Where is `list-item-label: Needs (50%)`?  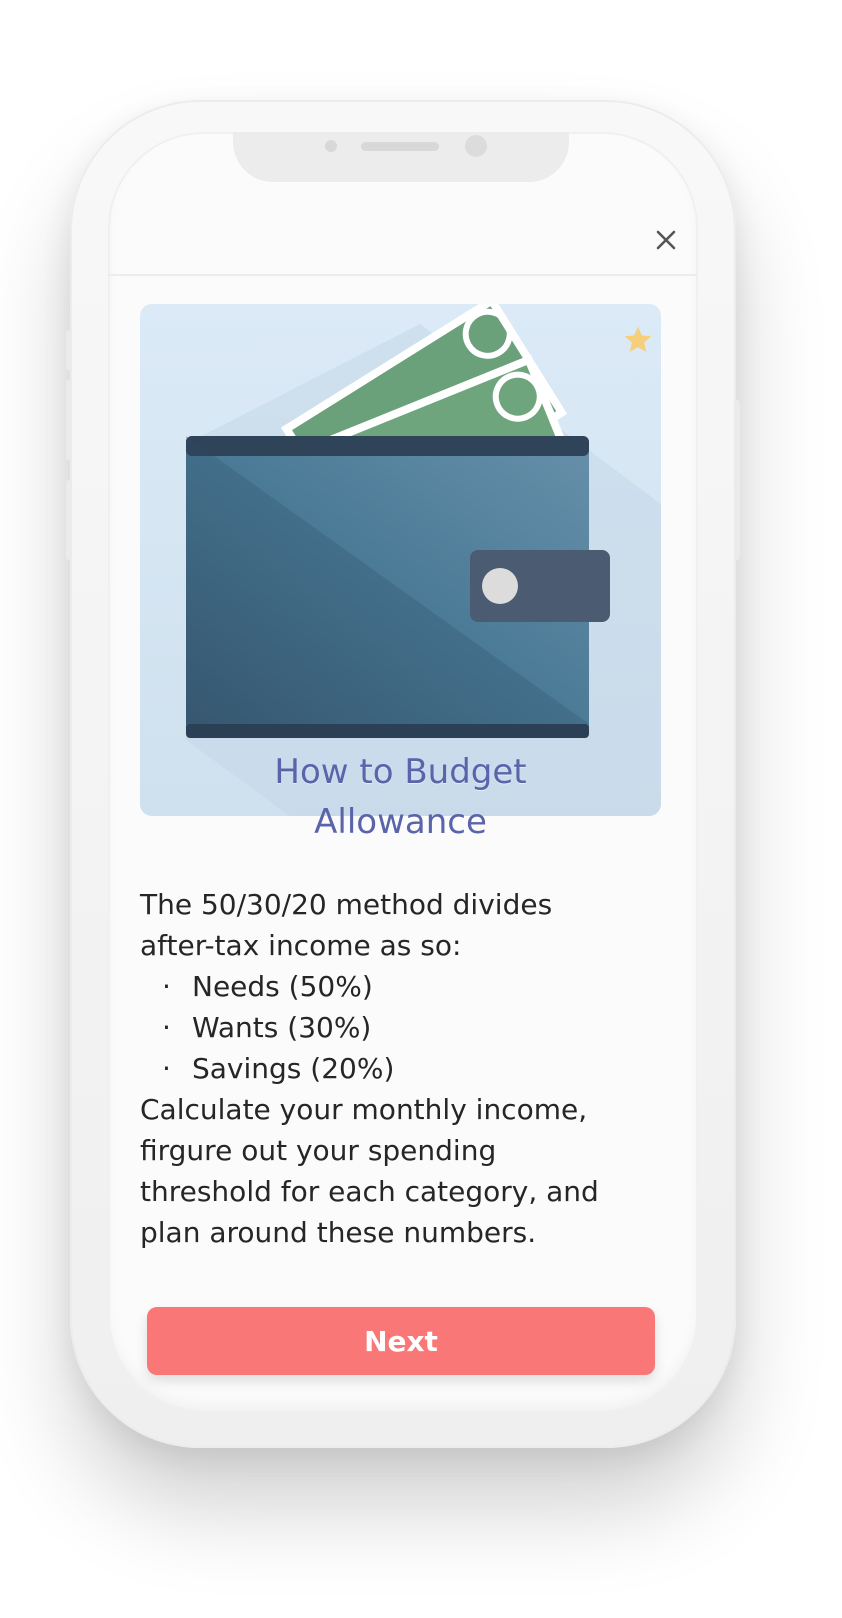 list-item-label: Needs (50%) is located at coordinates (282, 986).